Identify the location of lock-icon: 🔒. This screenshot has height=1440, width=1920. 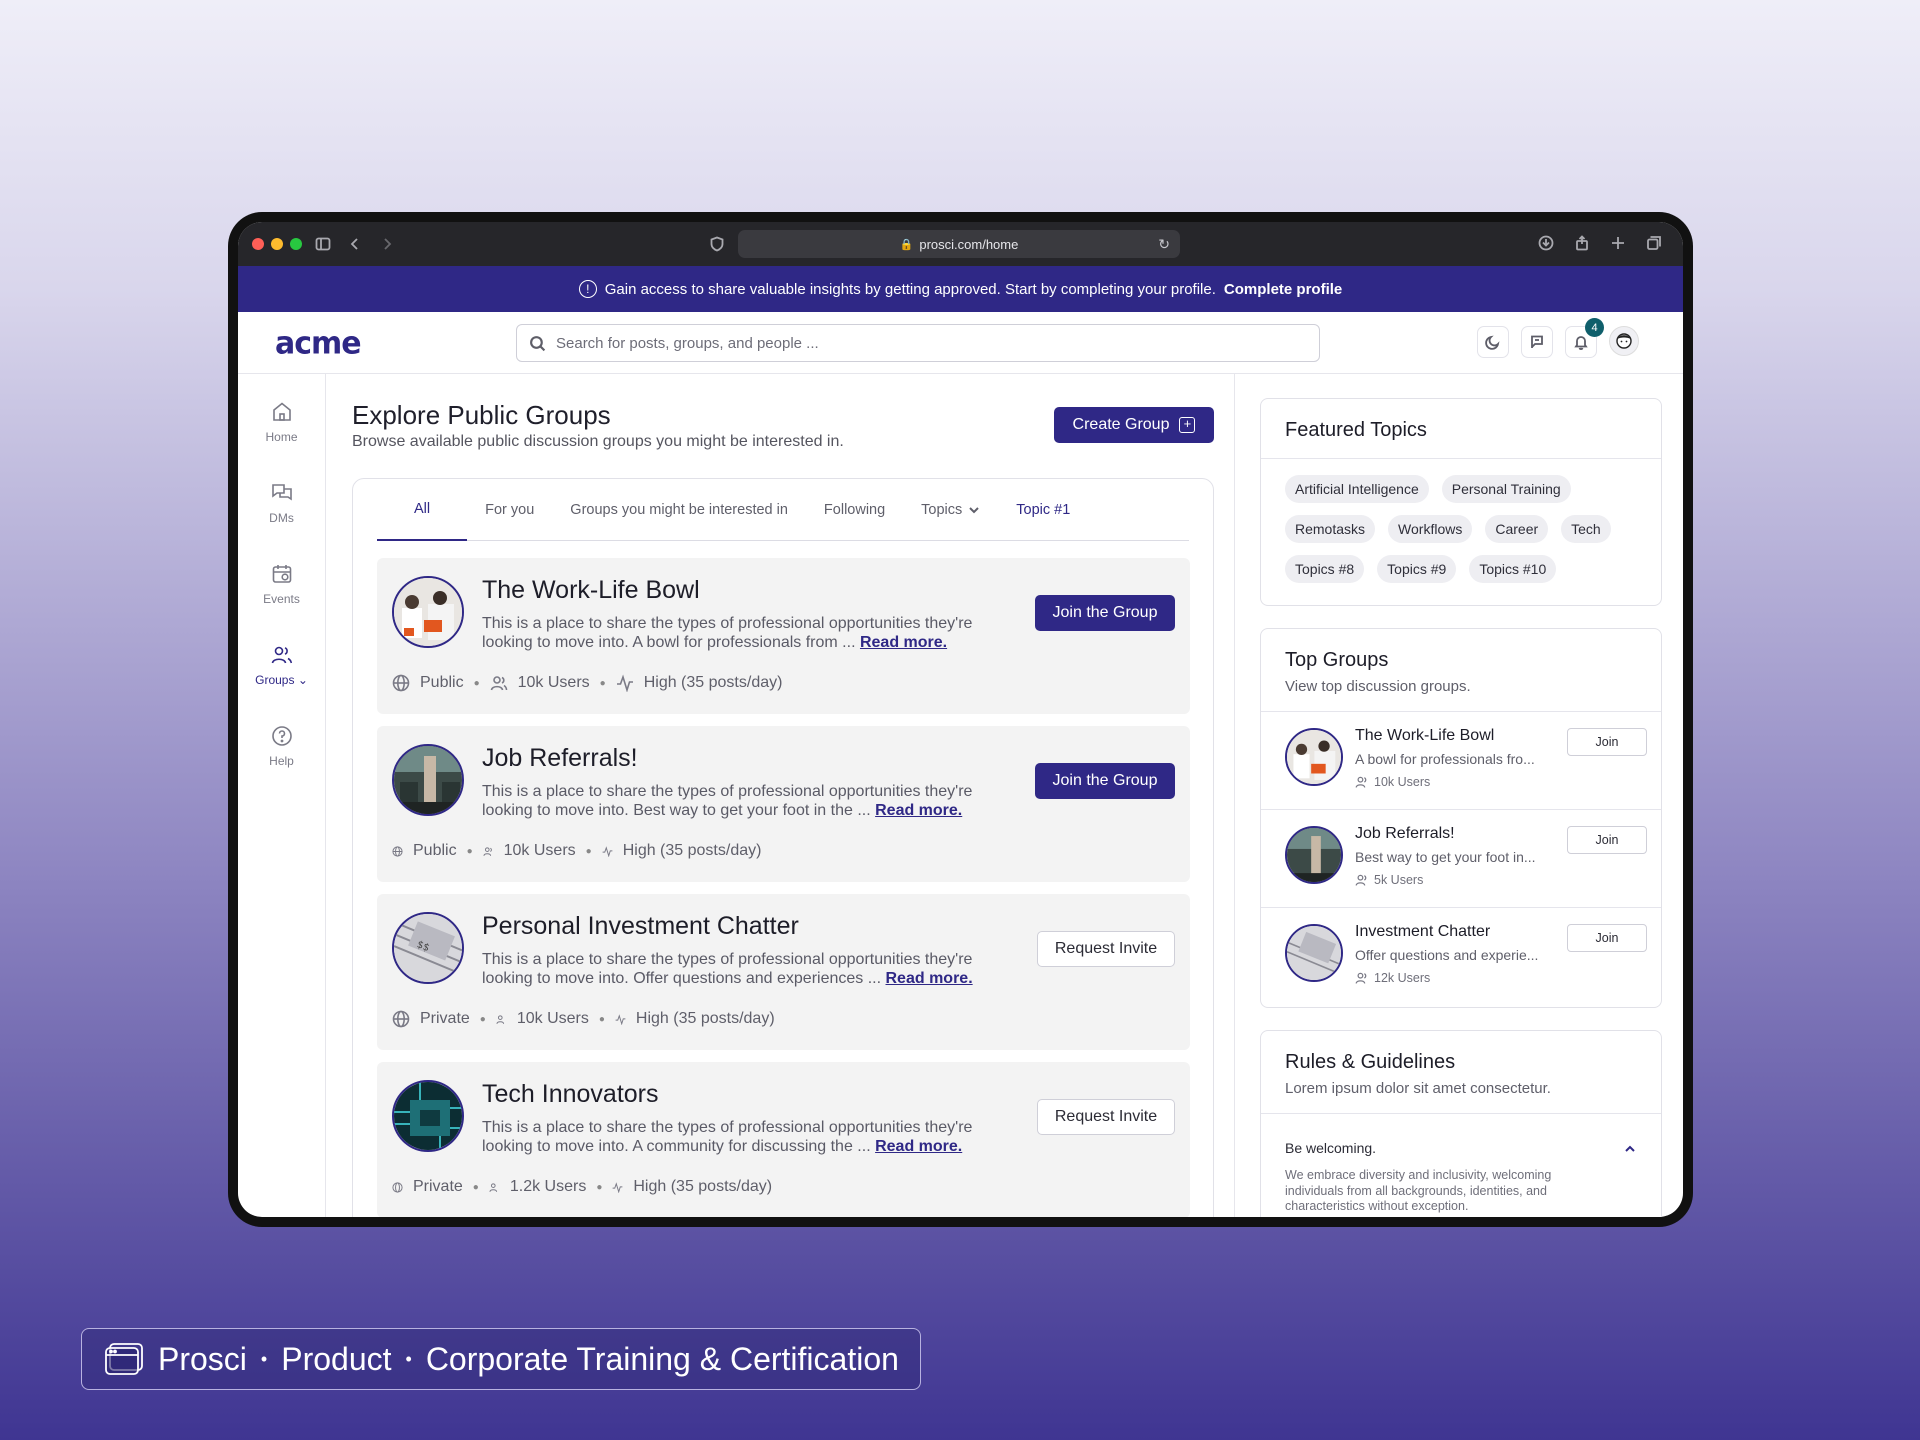
(906, 244).